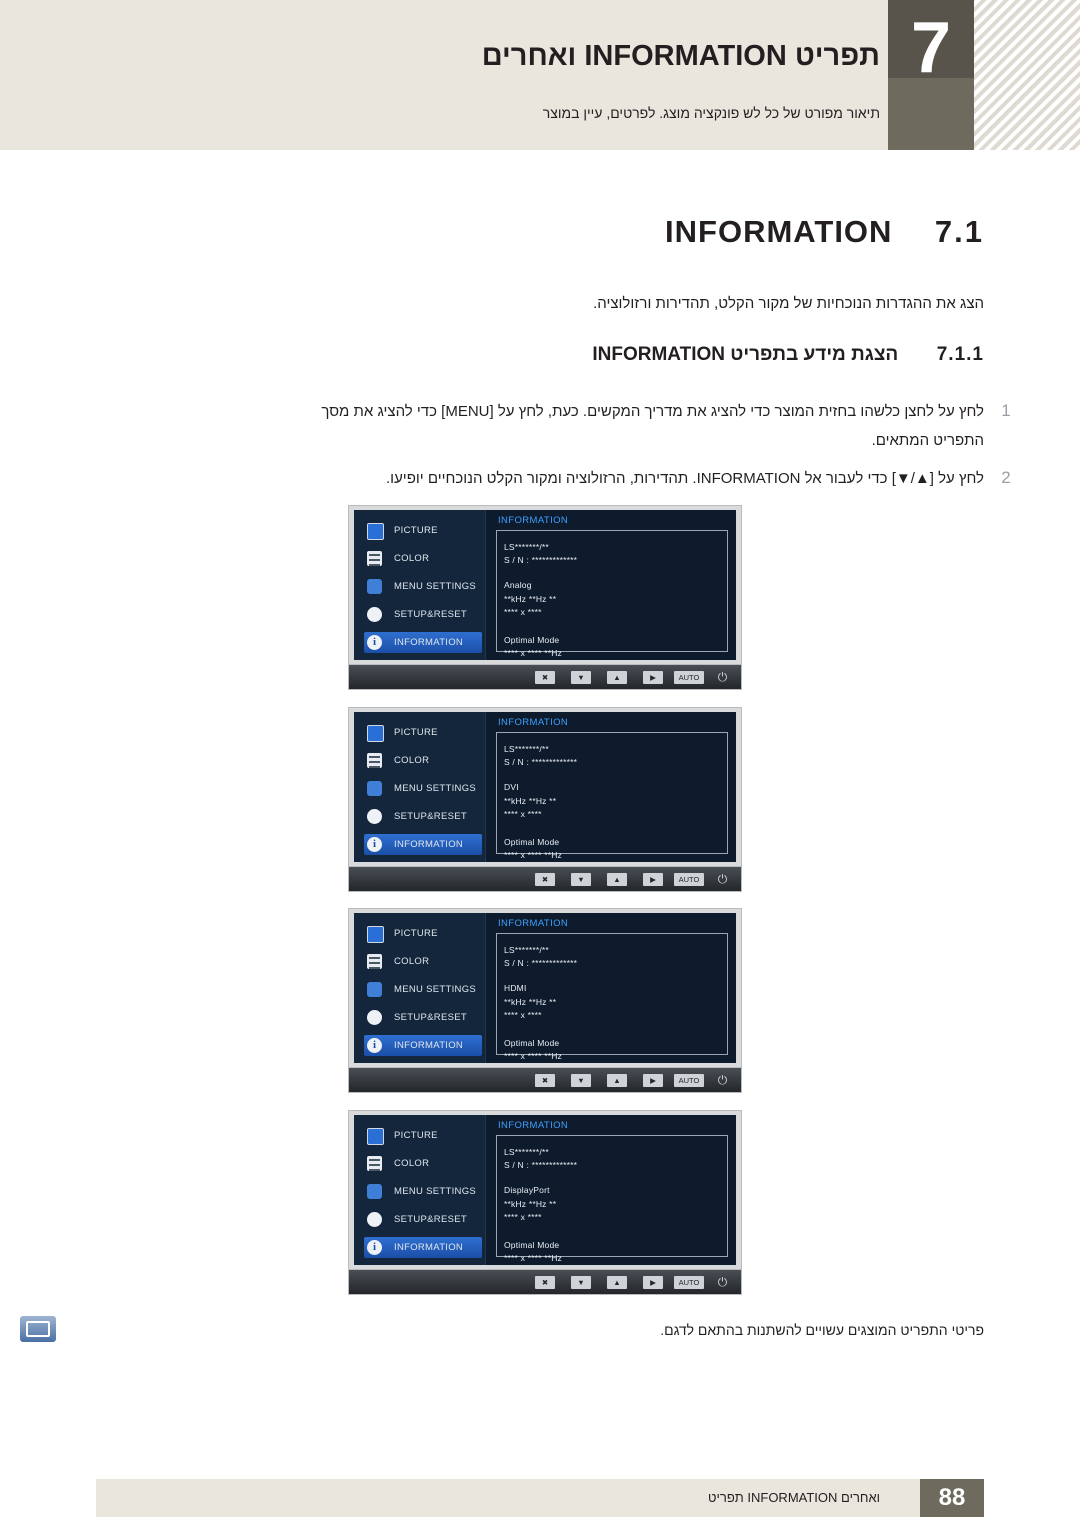 The height and width of the screenshot is (1527, 1080). What do you see at coordinates (412, 1163) in the screenshot?
I see `osd-menu-item-label: COLOR` at bounding box center [412, 1163].